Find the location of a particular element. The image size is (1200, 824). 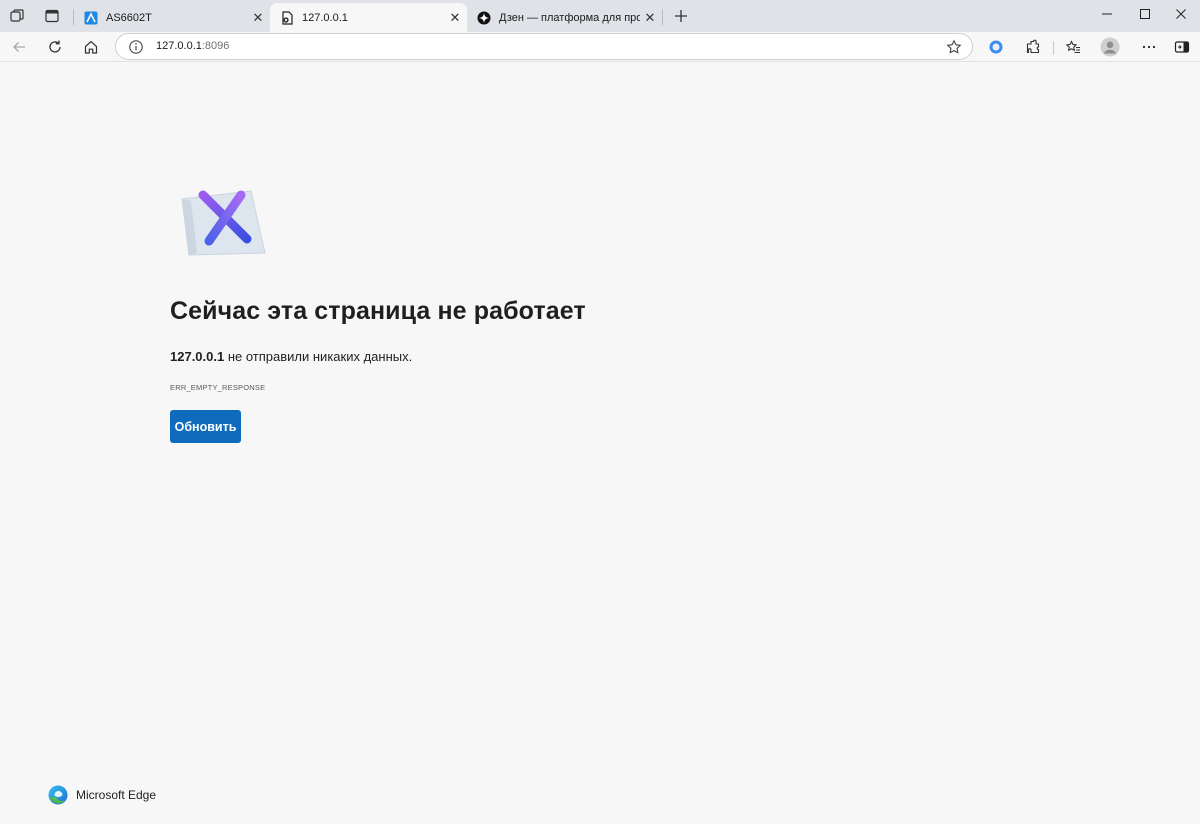

tab-separator is located at coordinates (662, 17).